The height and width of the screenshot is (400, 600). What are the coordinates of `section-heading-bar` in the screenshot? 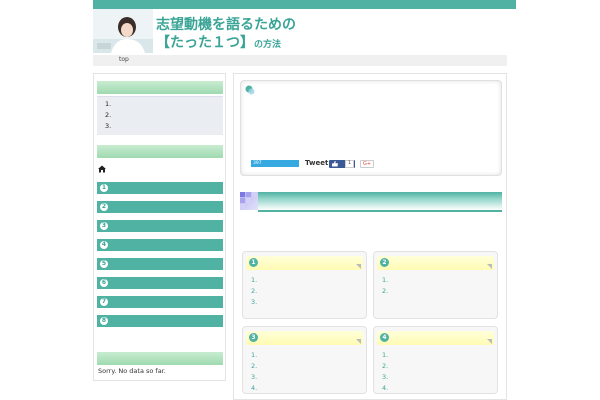 It's located at (380, 202).